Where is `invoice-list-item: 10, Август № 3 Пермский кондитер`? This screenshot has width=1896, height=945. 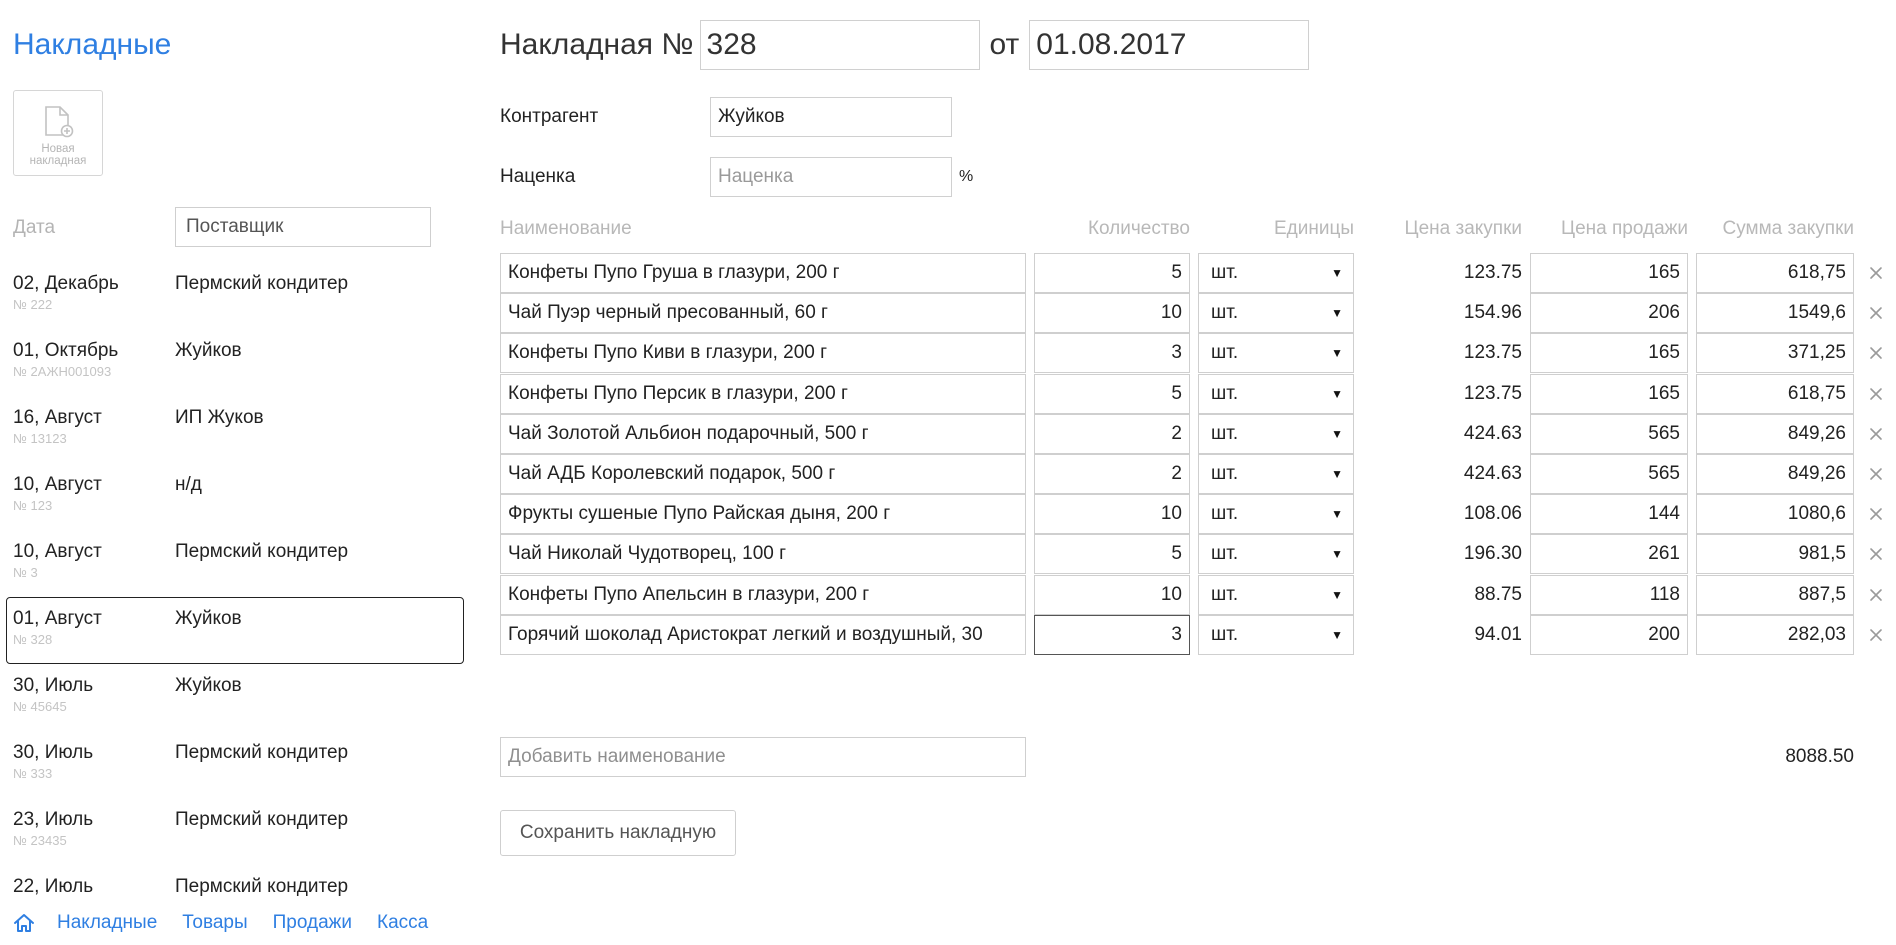
invoice-list-item: 10, Август № 3 Пермский кондитер is located at coordinates (235, 563).